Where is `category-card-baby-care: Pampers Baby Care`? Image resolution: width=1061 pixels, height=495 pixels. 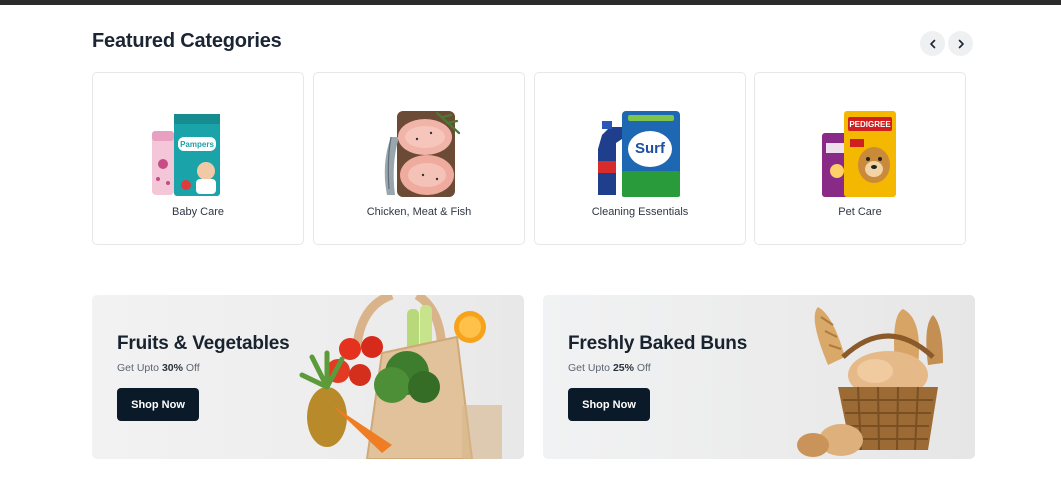
category-card-baby-care: Pampers Baby Care is located at coordinates (198, 158).